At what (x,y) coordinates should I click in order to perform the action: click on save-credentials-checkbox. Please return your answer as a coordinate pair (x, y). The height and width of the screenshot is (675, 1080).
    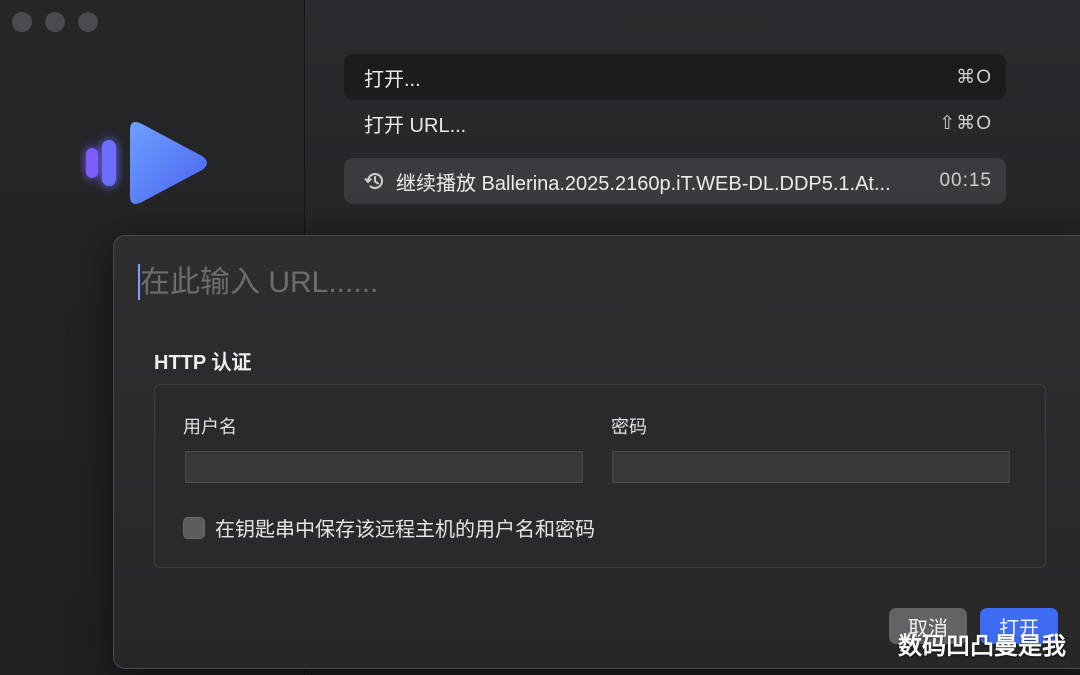
    Looking at the image, I should click on (194, 527).